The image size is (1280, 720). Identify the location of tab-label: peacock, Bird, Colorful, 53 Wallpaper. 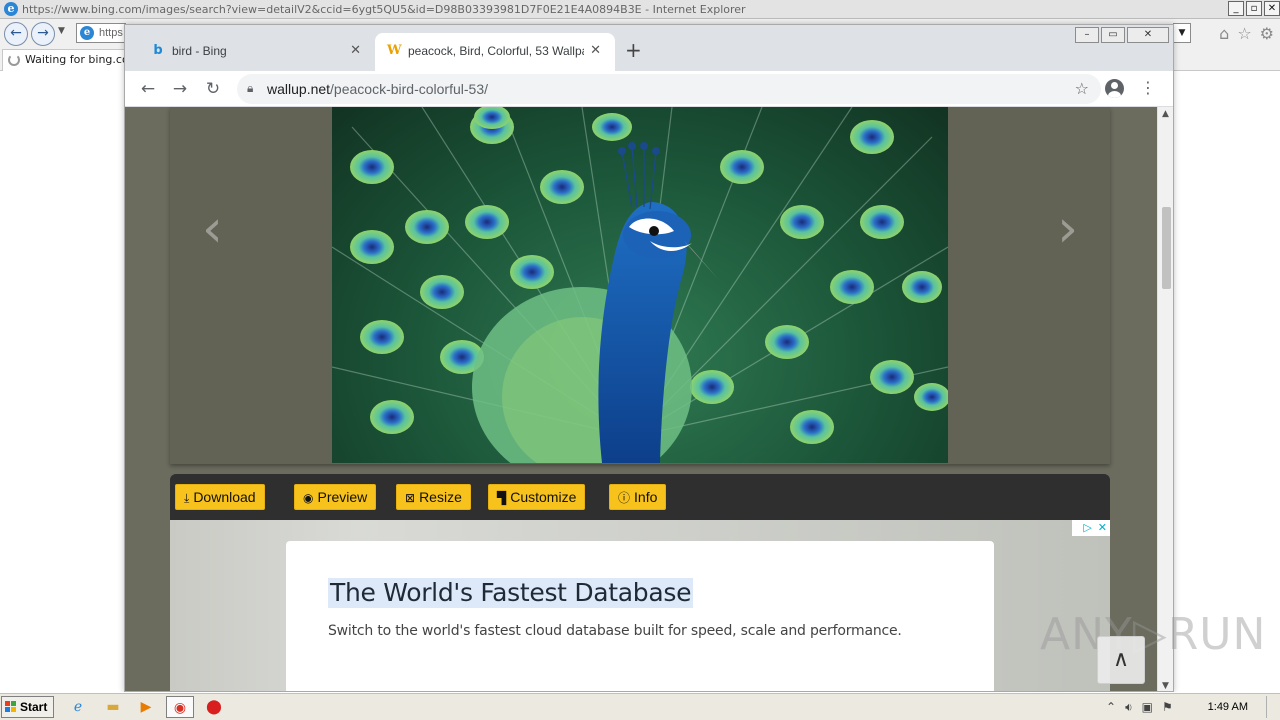
(496, 51).